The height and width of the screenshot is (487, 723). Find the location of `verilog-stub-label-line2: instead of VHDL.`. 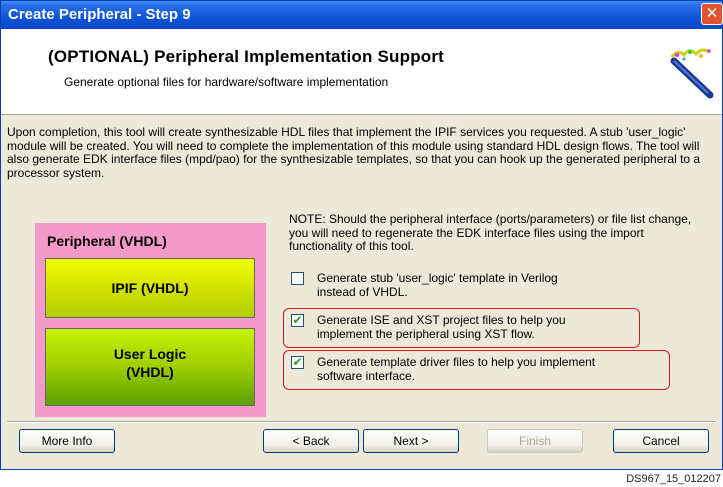

verilog-stub-label-line2: instead of VHDL. is located at coordinates (362, 292).